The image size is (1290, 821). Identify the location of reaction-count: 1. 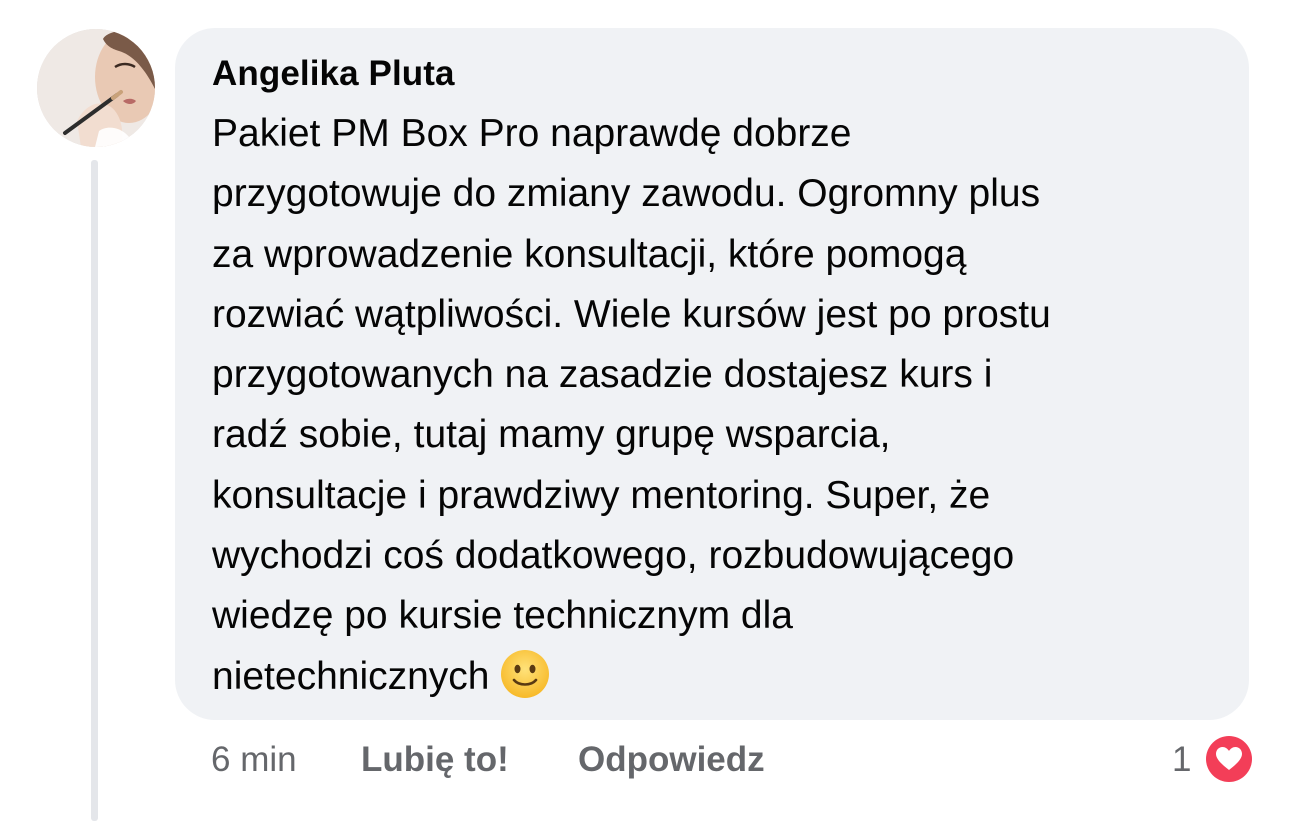
(1181, 760).